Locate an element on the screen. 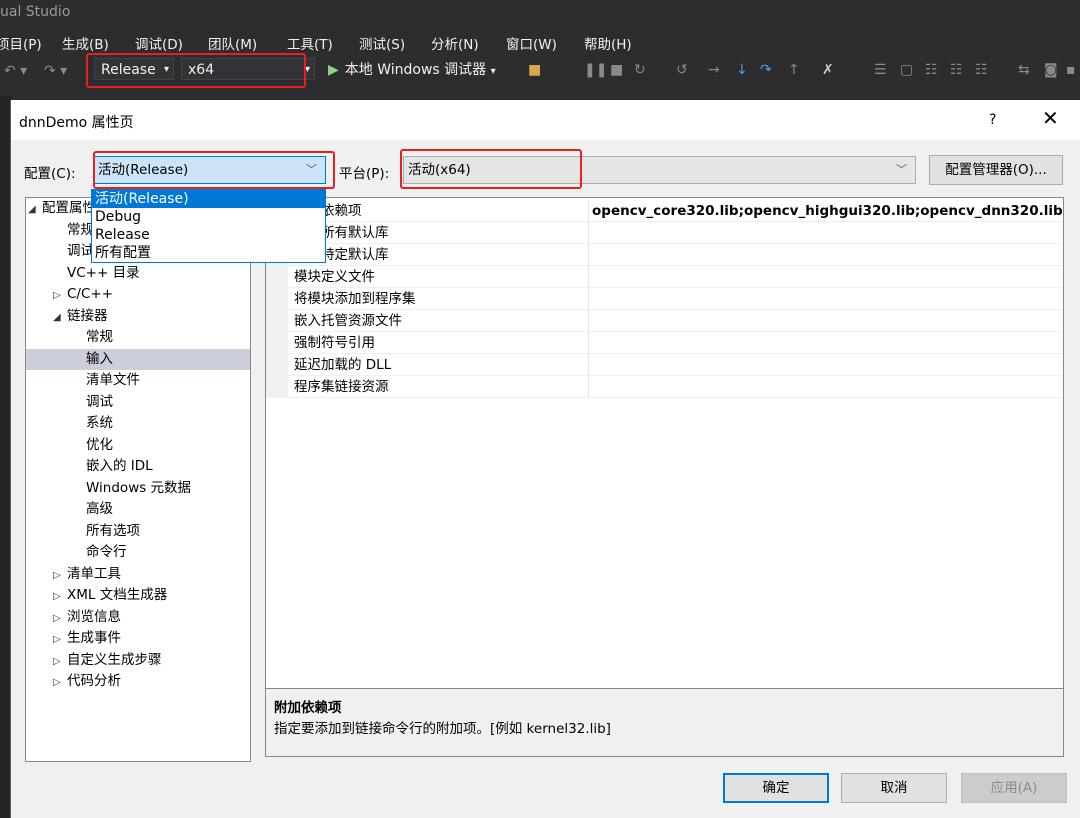 The image size is (1080, 818). format-icon: ☷ is located at coordinates (931, 70).